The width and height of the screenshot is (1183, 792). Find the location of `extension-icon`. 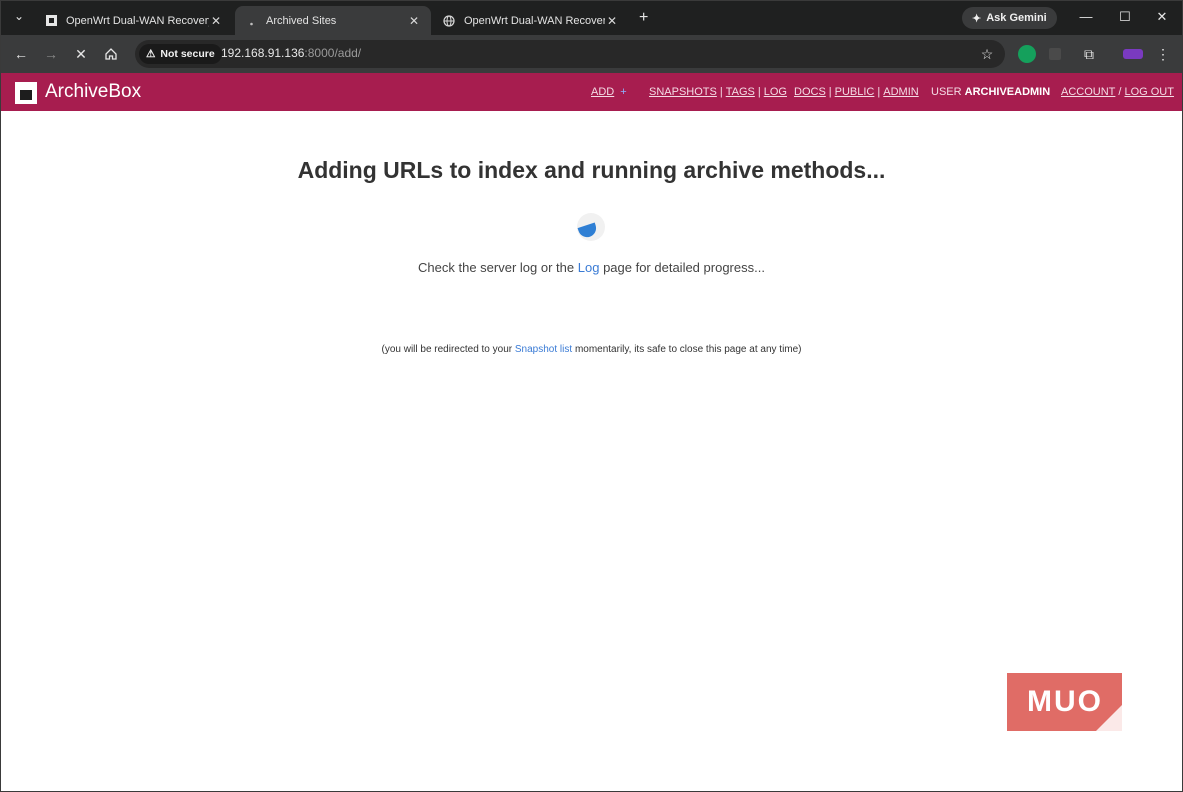

extension-icon is located at coordinates (1055, 54).